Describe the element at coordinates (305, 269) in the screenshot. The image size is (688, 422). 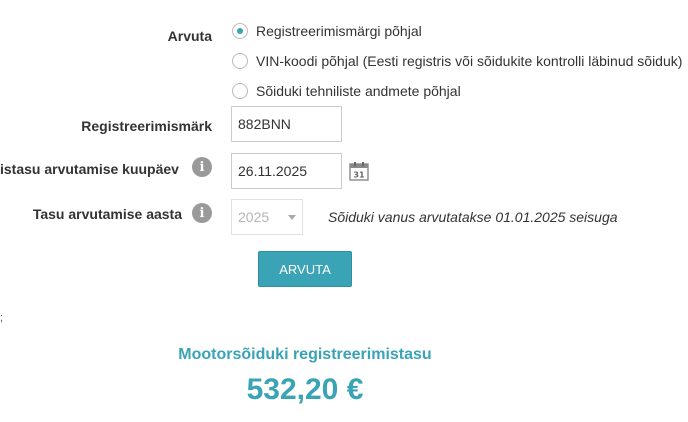
I see `calculate-button: ARVUTA` at that location.